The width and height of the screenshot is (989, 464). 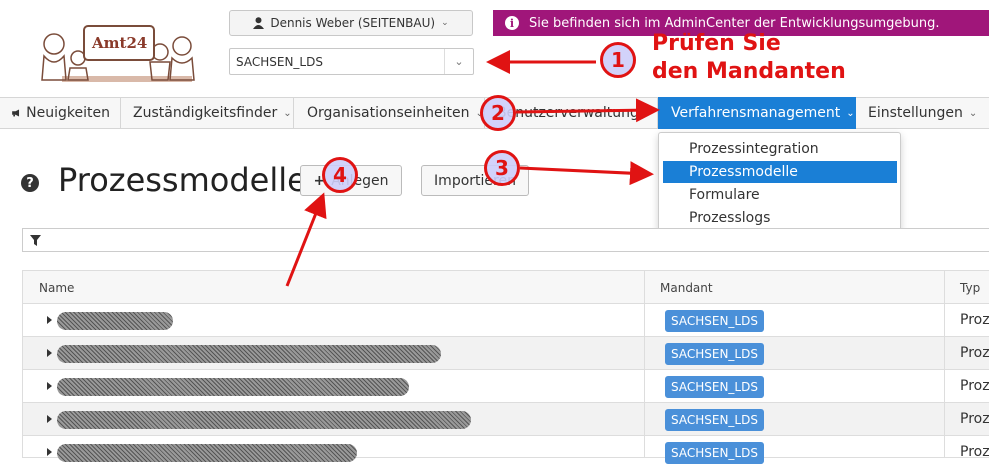 What do you see at coordinates (749, 58) in the screenshot?
I see `annotation-note: Prüfen Sie den Mandanten` at bounding box center [749, 58].